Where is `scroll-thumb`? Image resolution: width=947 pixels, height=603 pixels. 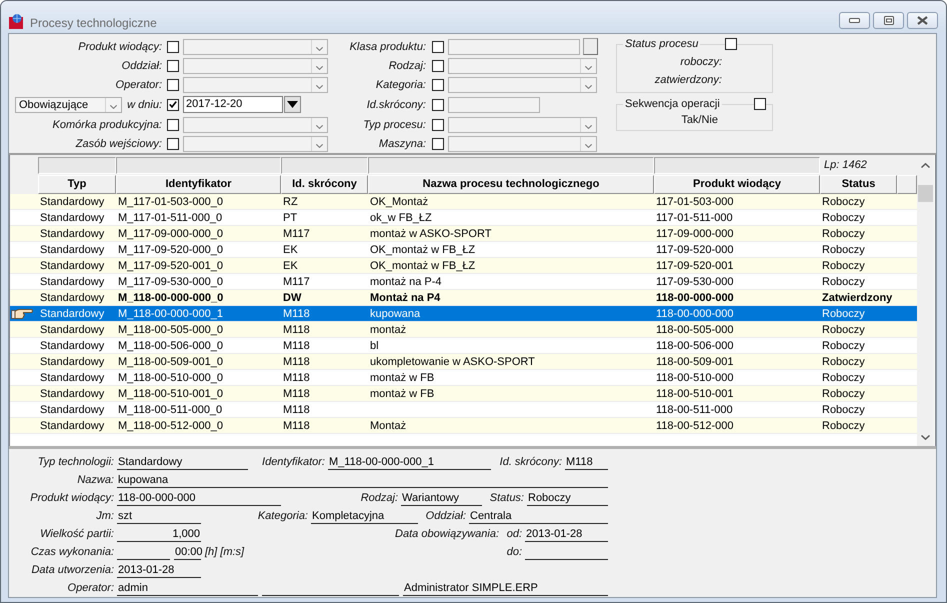
scroll-thumb is located at coordinates (925, 193).